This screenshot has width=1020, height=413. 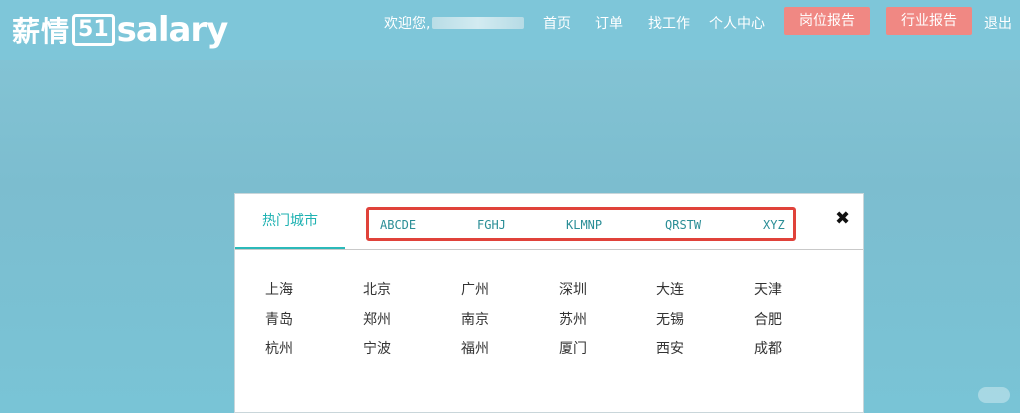 What do you see at coordinates (475, 319) in the screenshot?
I see `city-item: 南京` at bounding box center [475, 319].